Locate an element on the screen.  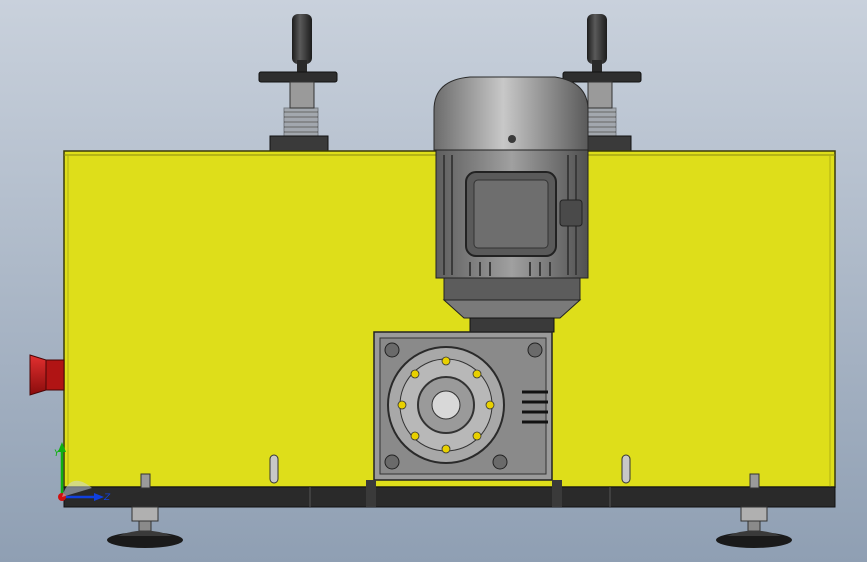
emergency-stop-button is located at coordinates (47, 375).